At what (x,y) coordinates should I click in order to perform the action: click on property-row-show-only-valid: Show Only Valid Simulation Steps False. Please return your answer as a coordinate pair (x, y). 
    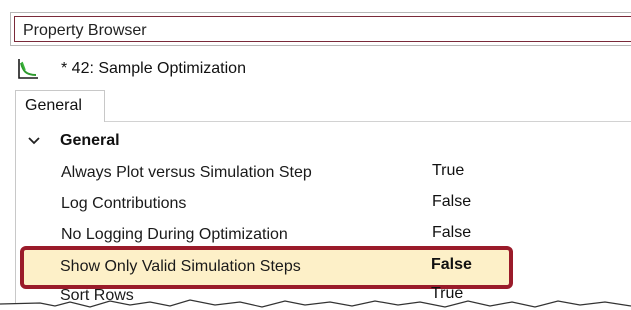
    Looking at the image, I should click on (260, 267).